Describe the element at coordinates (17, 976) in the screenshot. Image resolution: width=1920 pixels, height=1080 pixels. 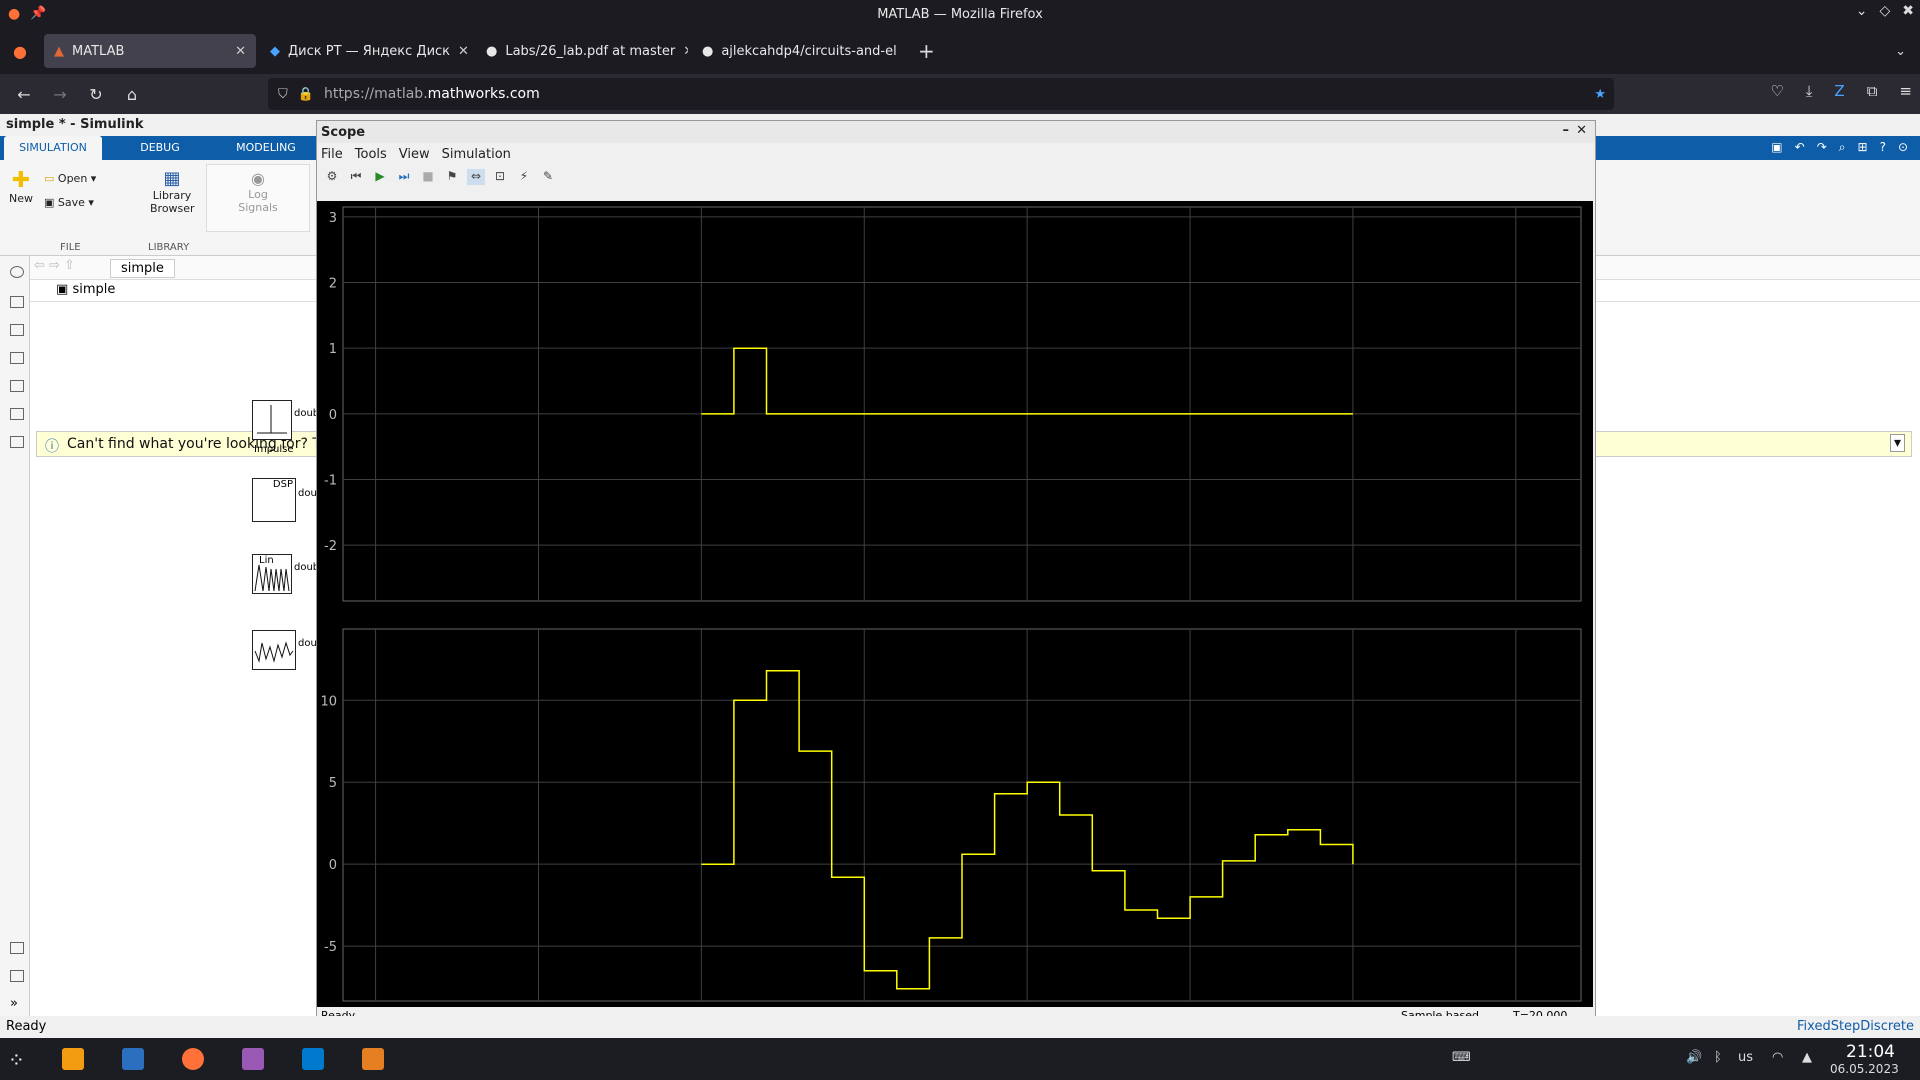
I see `properties-icon` at that location.